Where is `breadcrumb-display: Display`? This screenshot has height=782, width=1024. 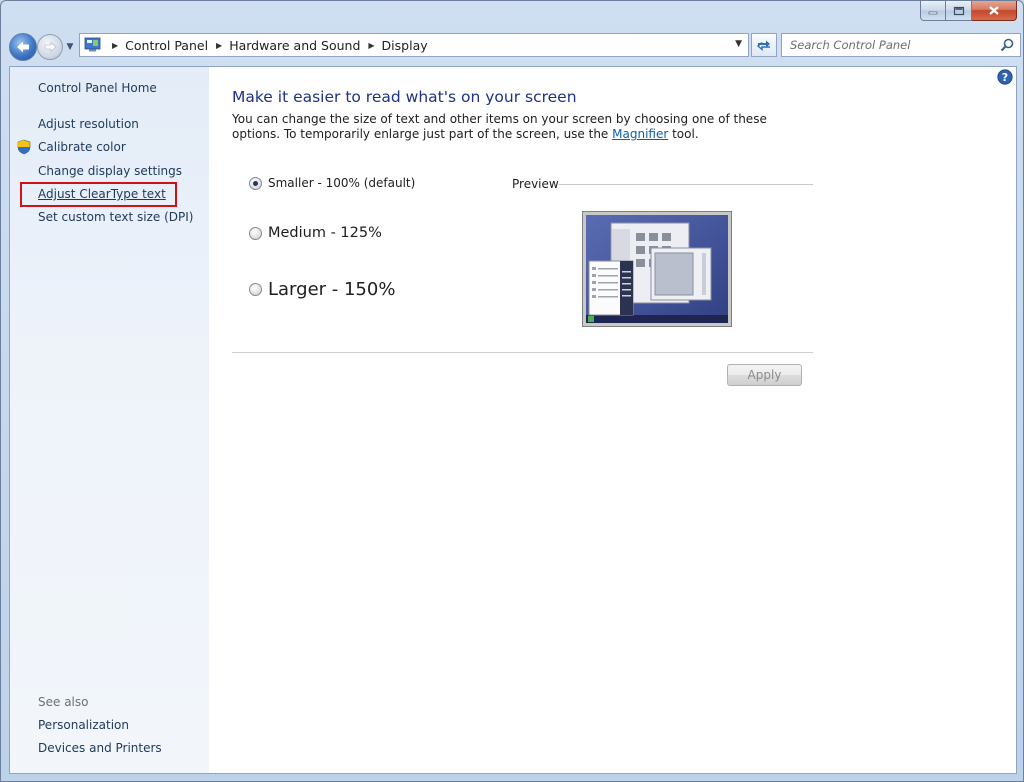 breadcrumb-display: Display is located at coordinates (405, 45).